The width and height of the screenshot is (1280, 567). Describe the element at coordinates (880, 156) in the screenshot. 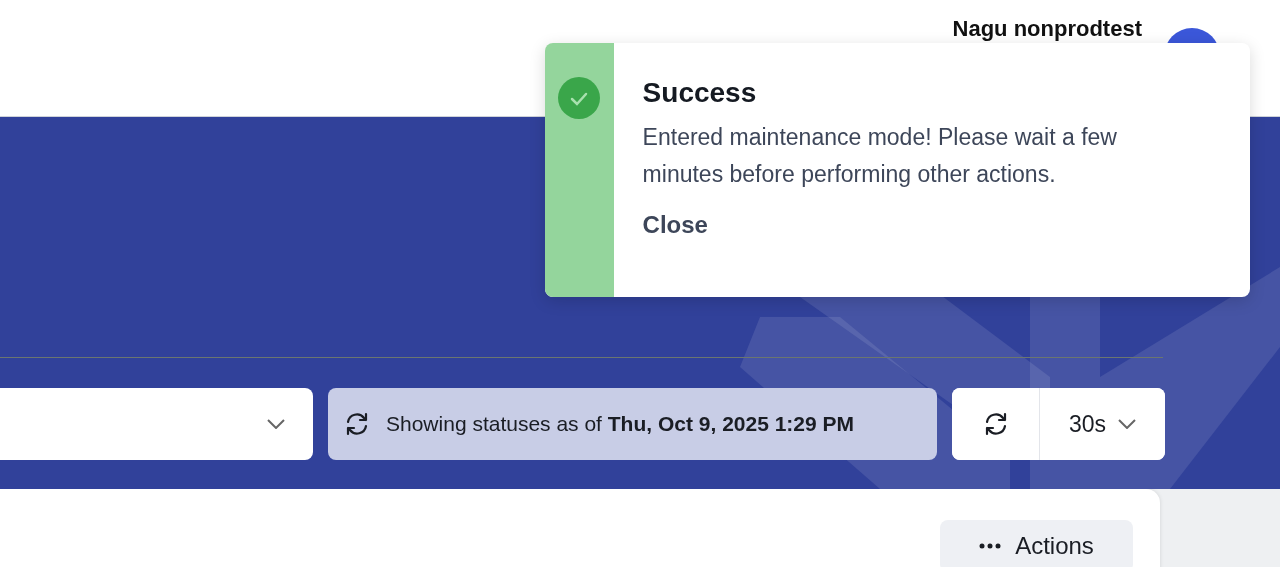

I see `toast-message: Entered maintenance mode! Please wait a few minutes before performing other actions.` at that location.